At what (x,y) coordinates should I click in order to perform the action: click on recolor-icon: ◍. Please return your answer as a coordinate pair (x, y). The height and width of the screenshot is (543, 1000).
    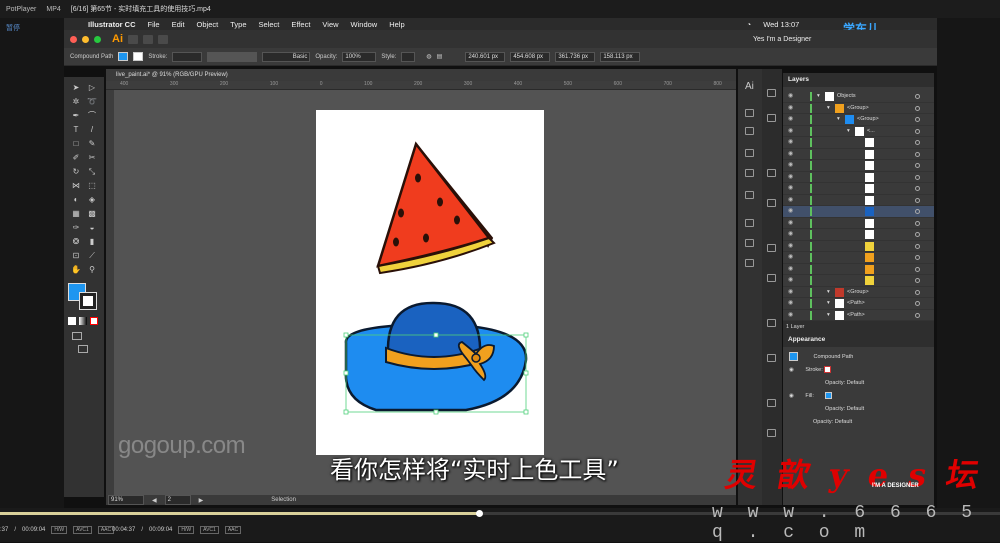
    Looking at the image, I should click on (428, 56).